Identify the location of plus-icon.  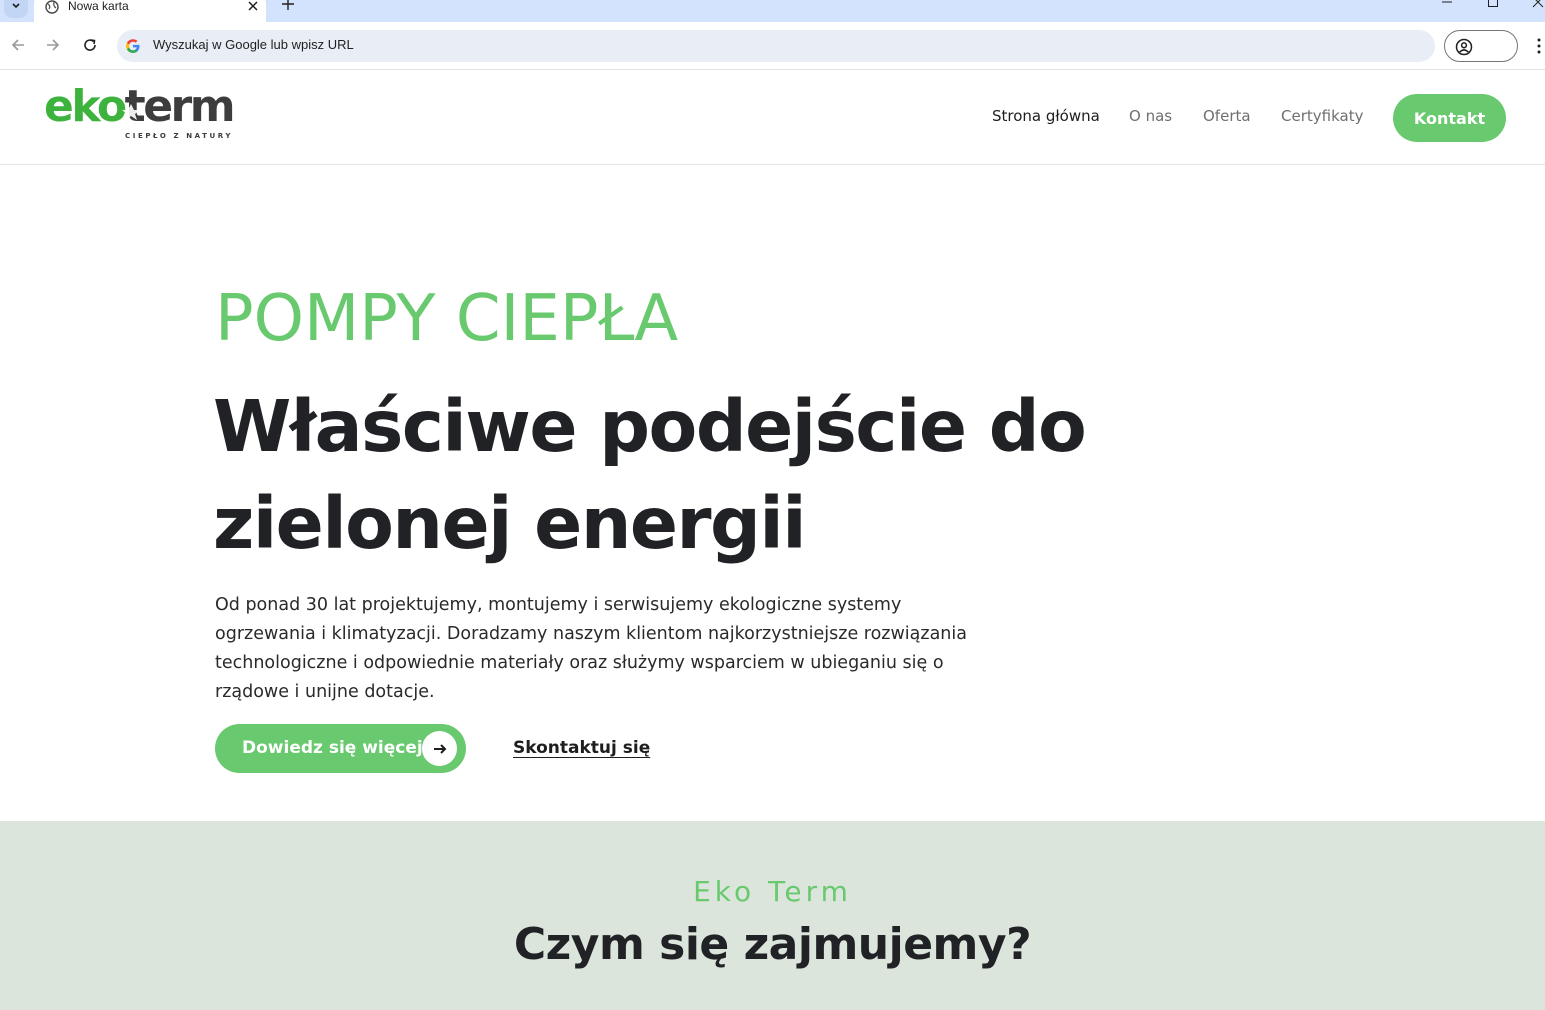
(288, 6).